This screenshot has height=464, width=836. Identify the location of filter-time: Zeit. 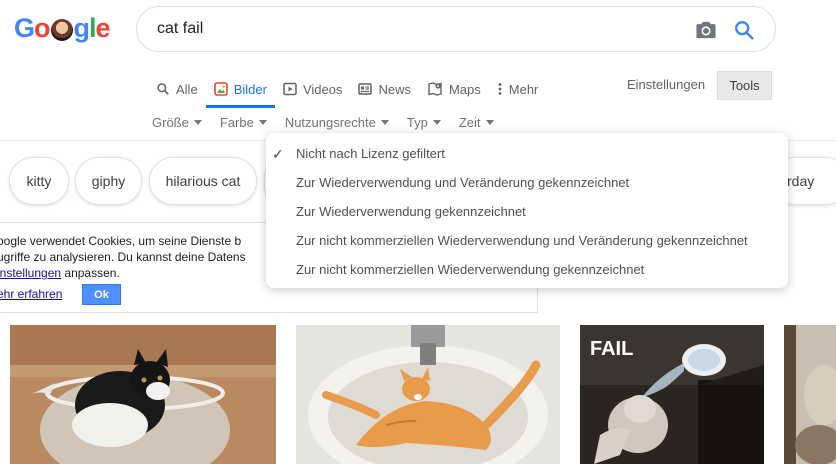
(476, 122).